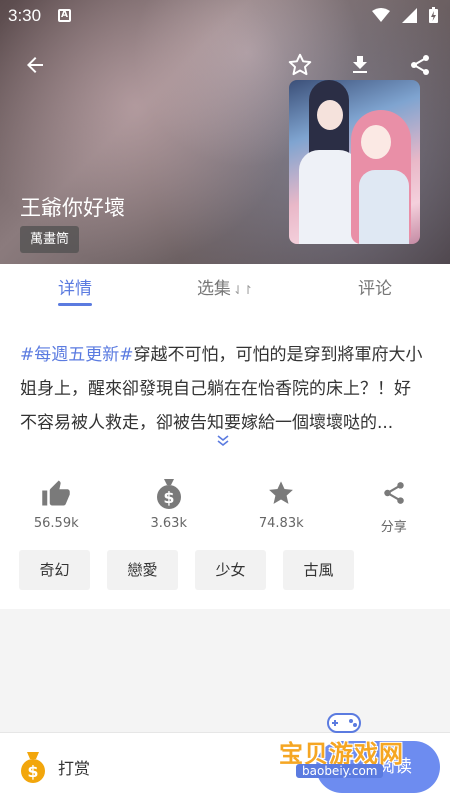  Describe the element at coordinates (64, 15) in the screenshot. I see `notification-icon: A` at that location.